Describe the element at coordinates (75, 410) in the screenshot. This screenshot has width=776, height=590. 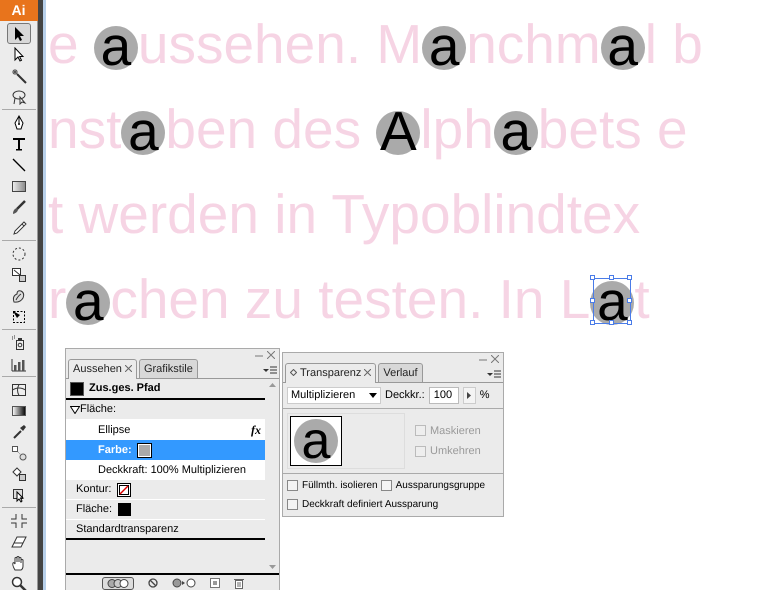
I see `expand-triangle-icon` at that location.